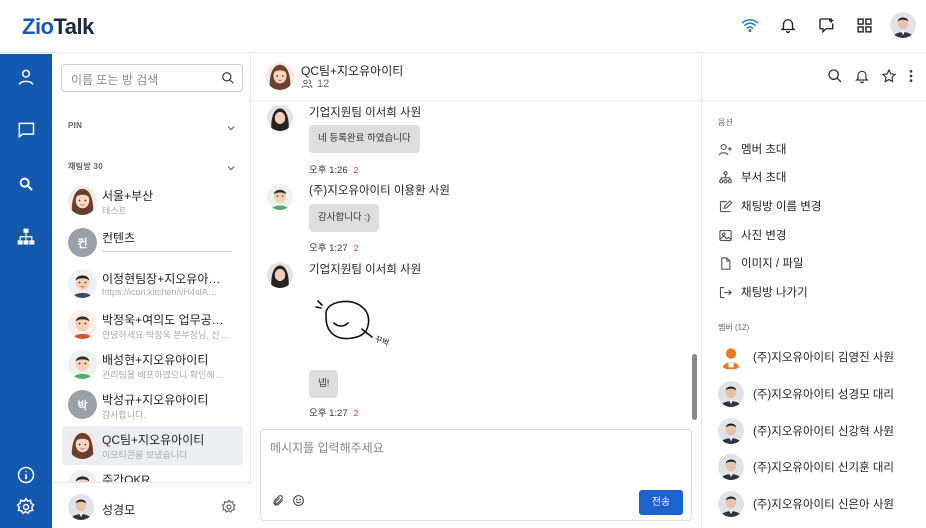  I want to click on emoji-icon, so click(298, 503).